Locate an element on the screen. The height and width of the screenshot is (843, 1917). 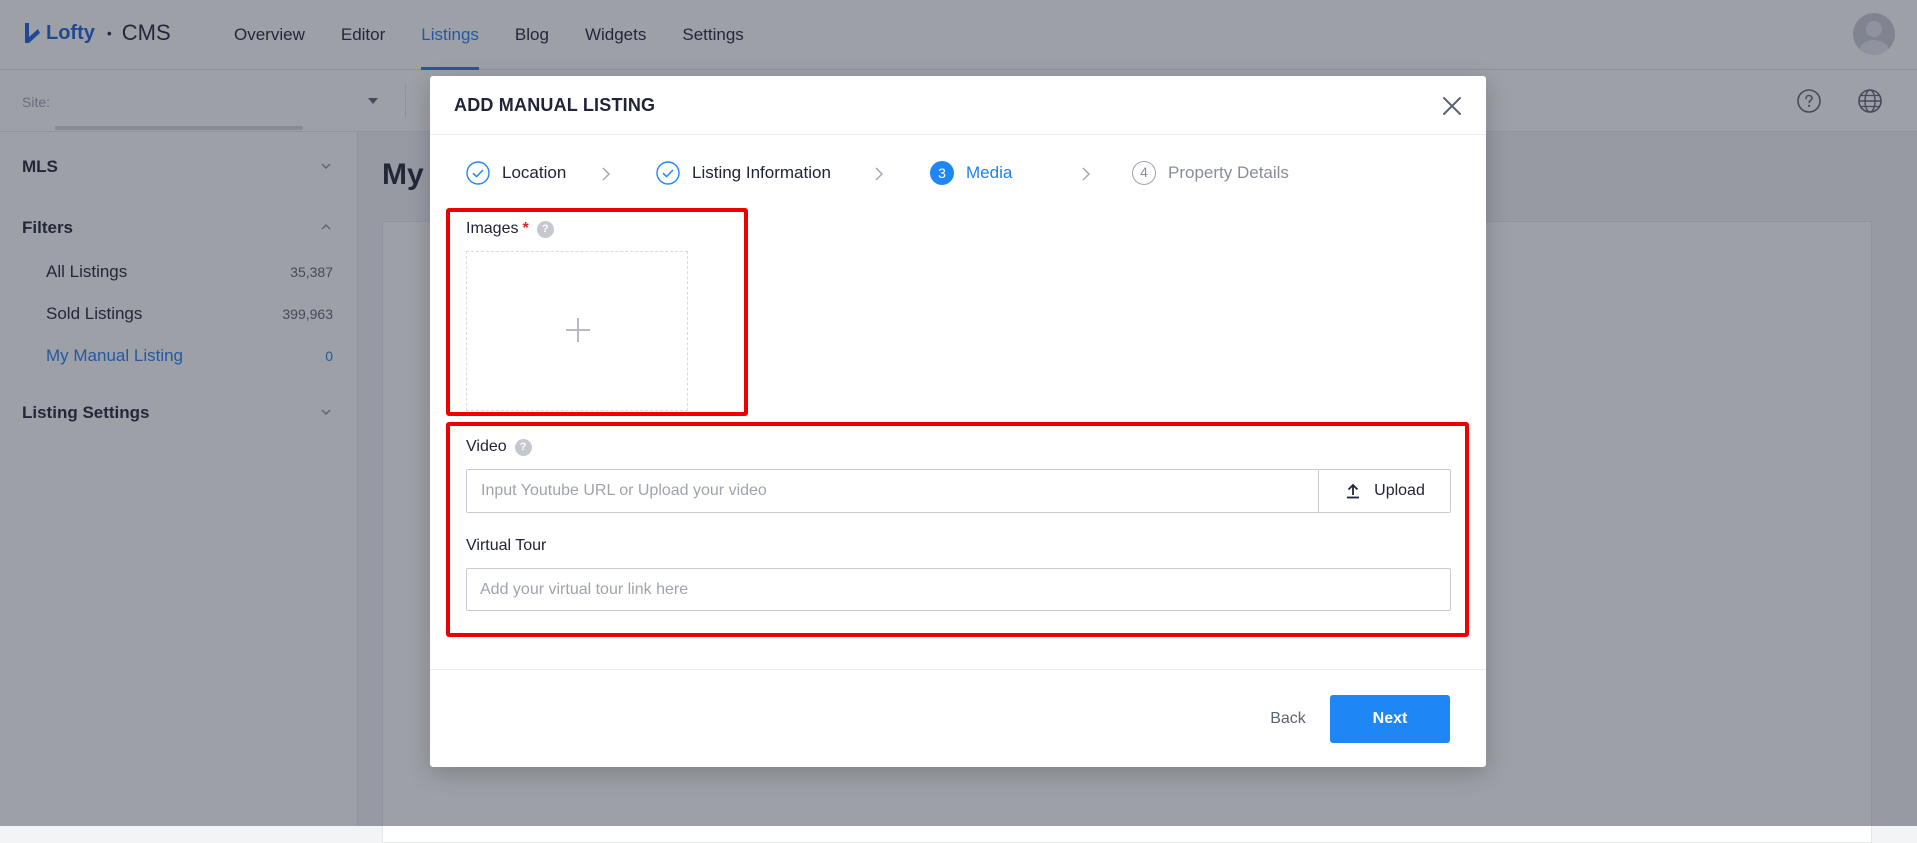
video-input-group: Upload is located at coordinates (958, 491).